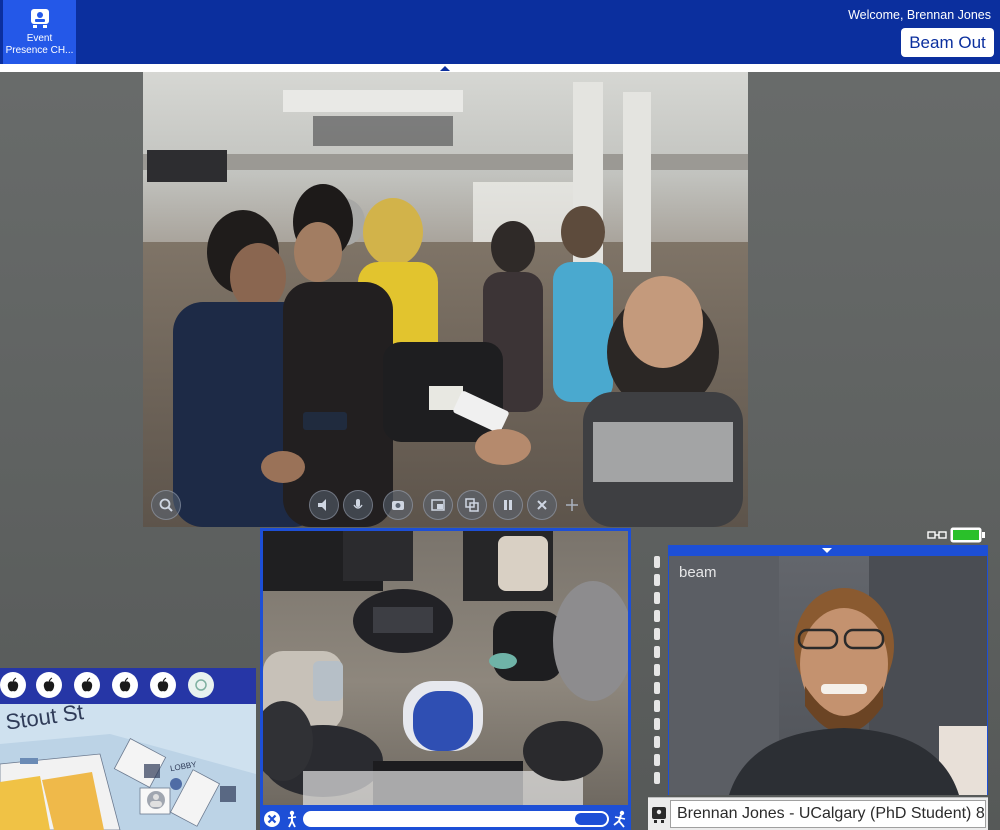 Image resolution: width=1000 pixels, height=830 pixels. Describe the element at coordinates (827, 550) in the screenshot. I see `self-view-collapse-caret-icon` at that location.